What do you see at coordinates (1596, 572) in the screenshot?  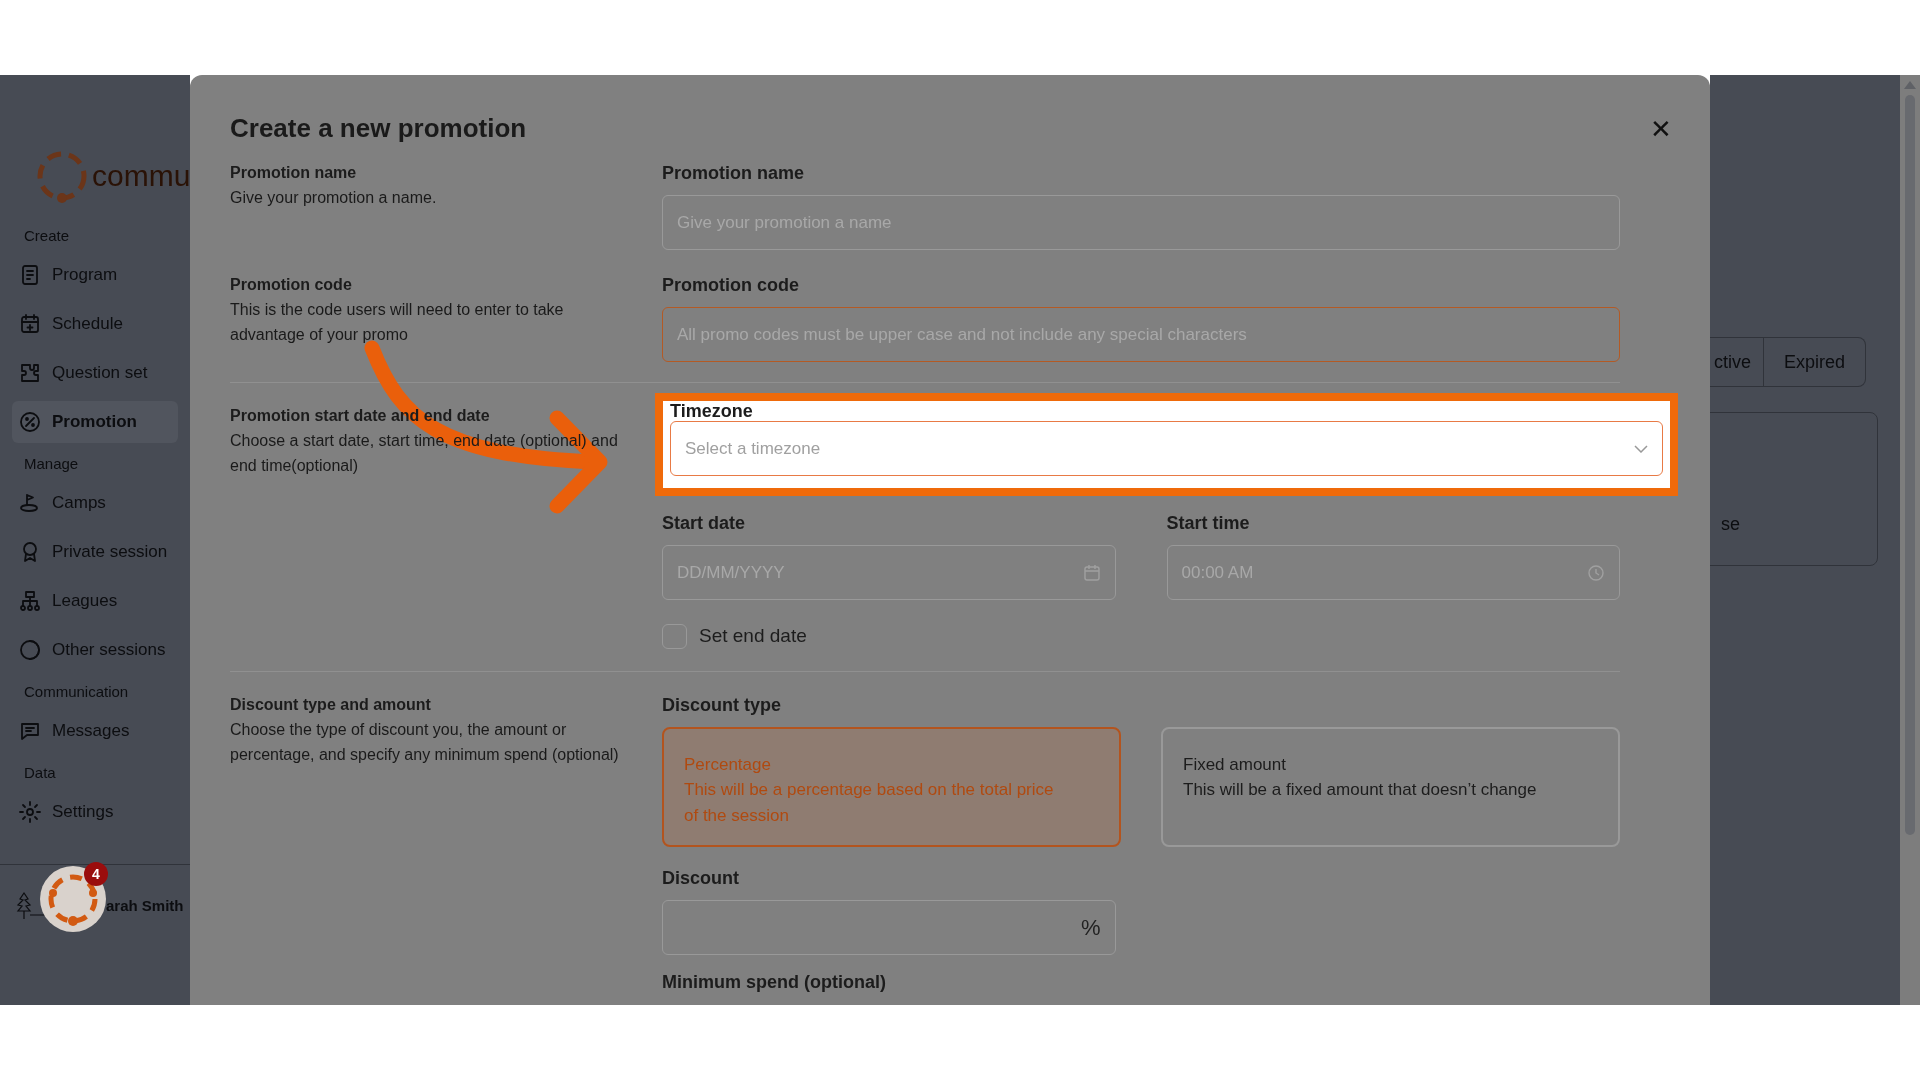 I see `clock-icon` at bounding box center [1596, 572].